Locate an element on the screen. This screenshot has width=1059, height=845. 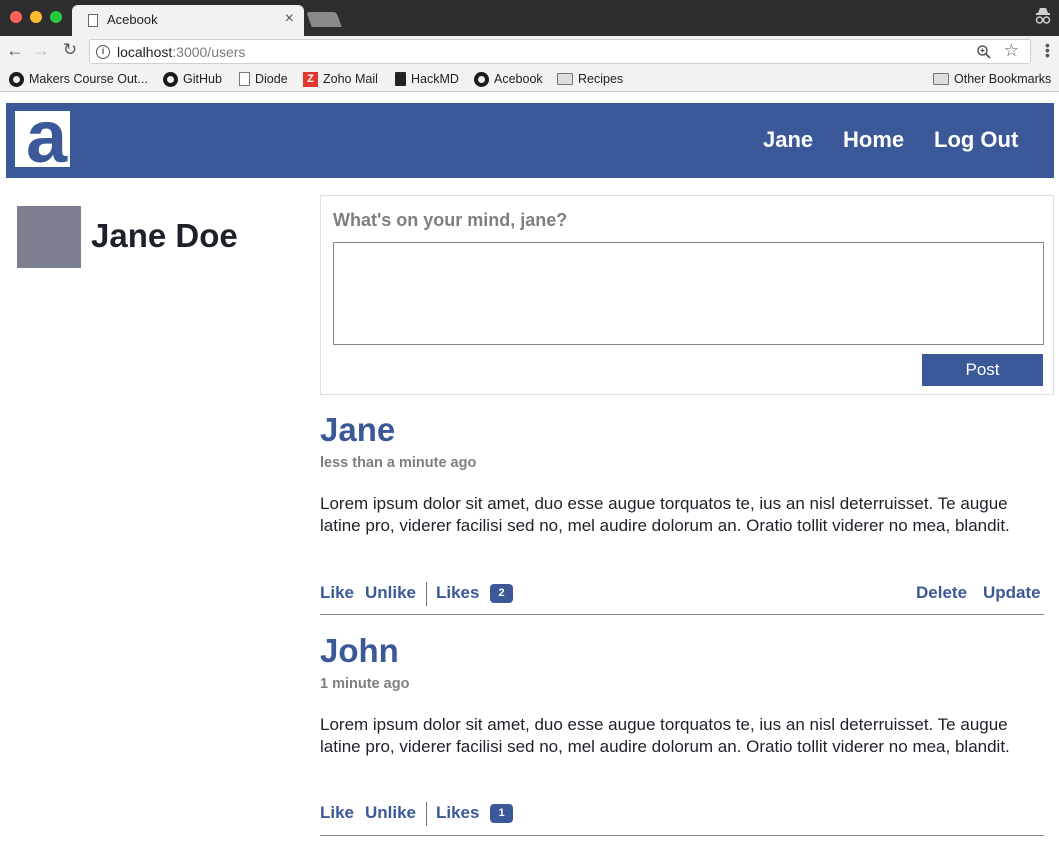
address-bar: i localhost:3000/users ☆ is located at coordinates (560, 51).